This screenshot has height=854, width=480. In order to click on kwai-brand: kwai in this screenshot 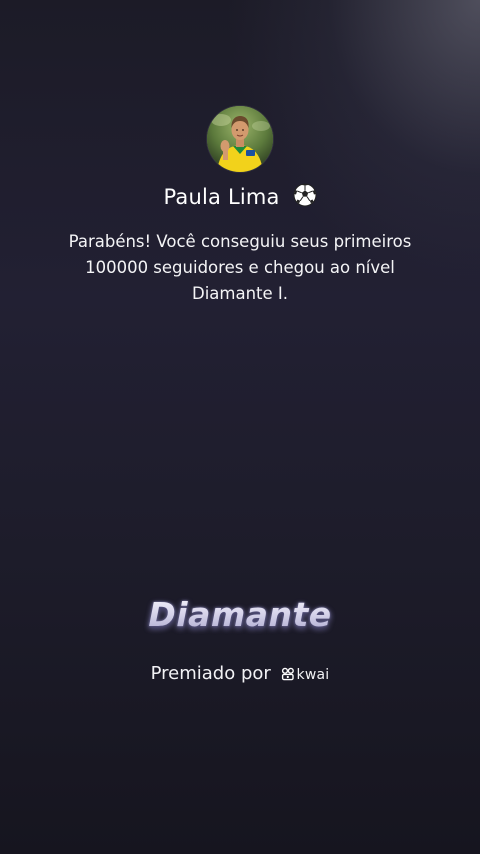, I will do `click(305, 675)`.